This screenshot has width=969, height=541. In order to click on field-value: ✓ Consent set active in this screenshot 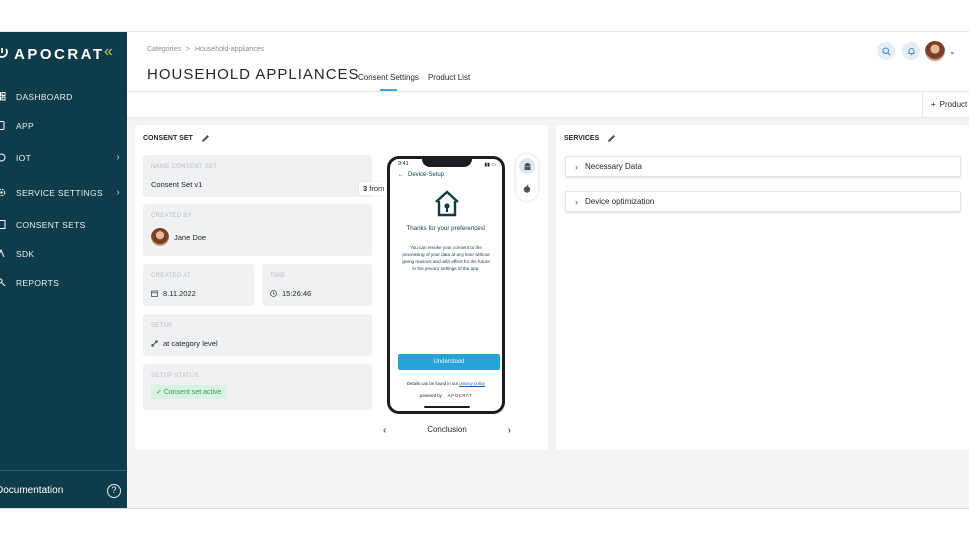, I will do `click(189, 392)`.